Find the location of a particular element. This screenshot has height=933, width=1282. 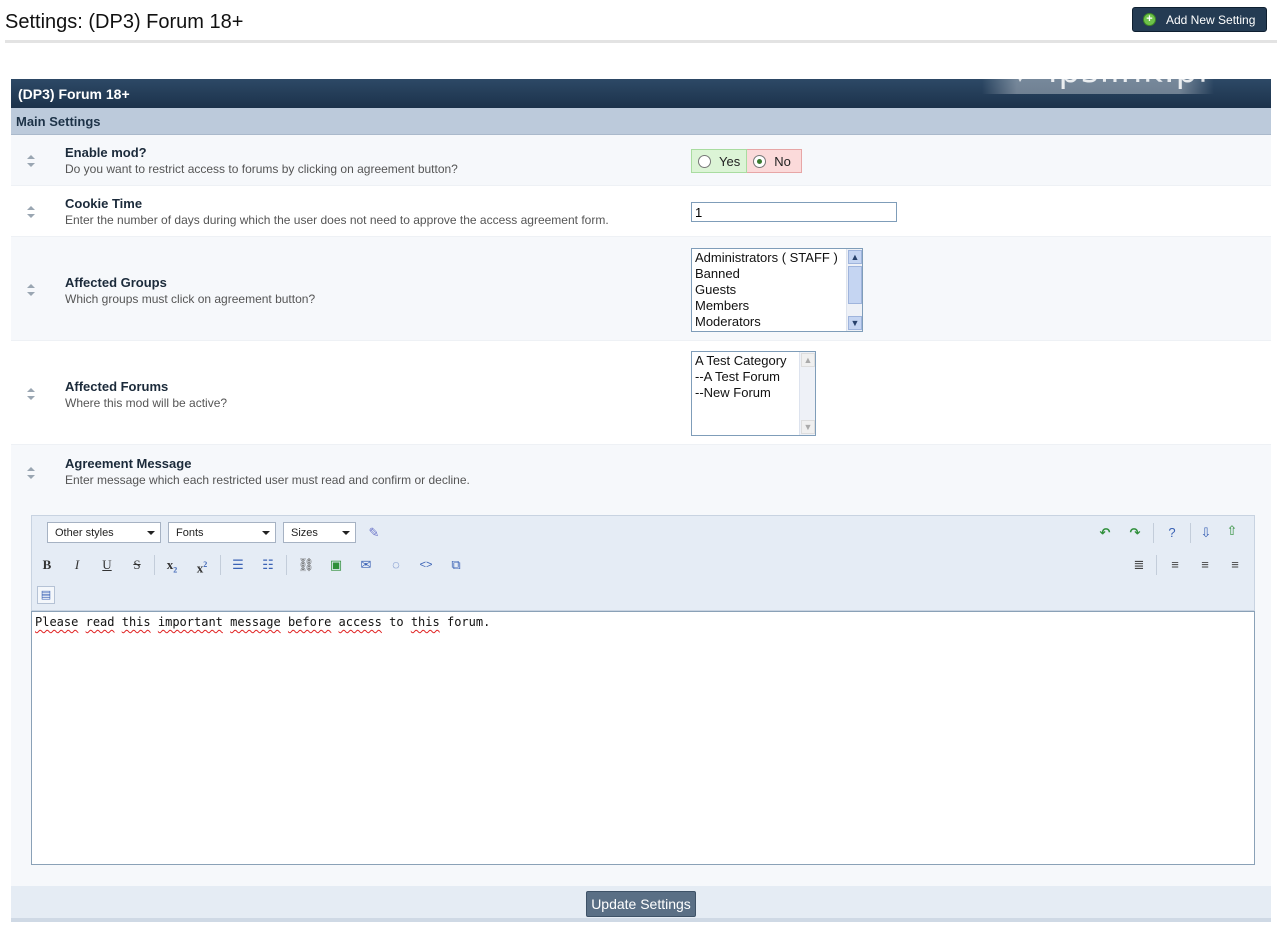

enable-mod-radio-group: Yes No is located at coordinates (746, 161).